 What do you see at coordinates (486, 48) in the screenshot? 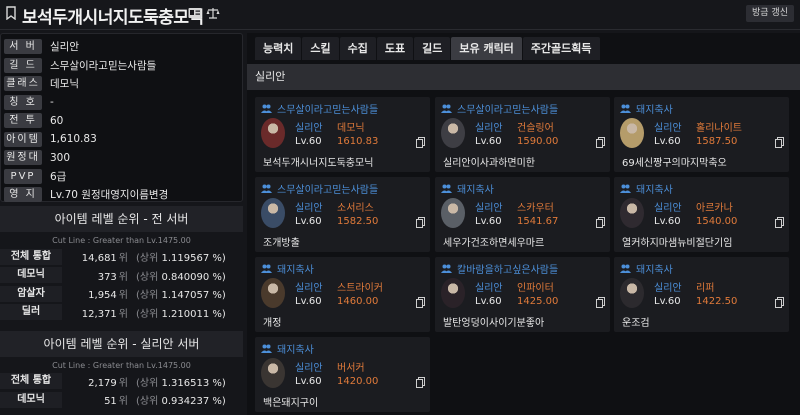
I see `tab-6: 보유 캐릭터` at bounding box center [486, 48].